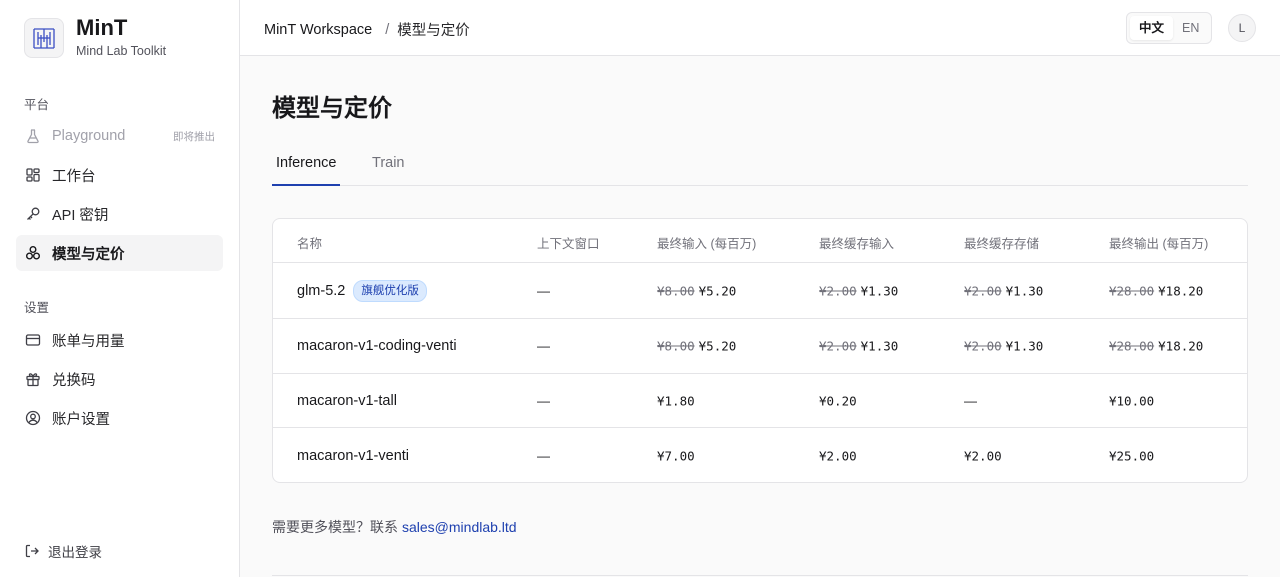  I want to click on model-name: macaron-v1-tall, so click(347, 400).